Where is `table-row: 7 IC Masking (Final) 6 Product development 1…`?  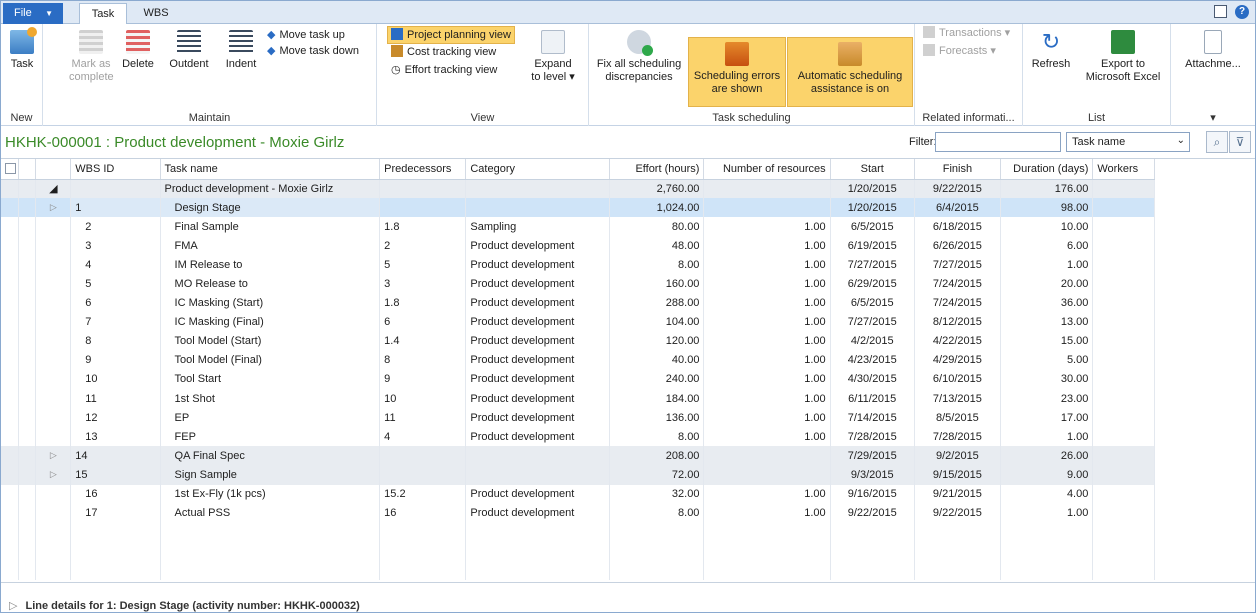 table-row: 7 IC Masking (Final) 6 Product development 1… is located at coordinates (578, 322).